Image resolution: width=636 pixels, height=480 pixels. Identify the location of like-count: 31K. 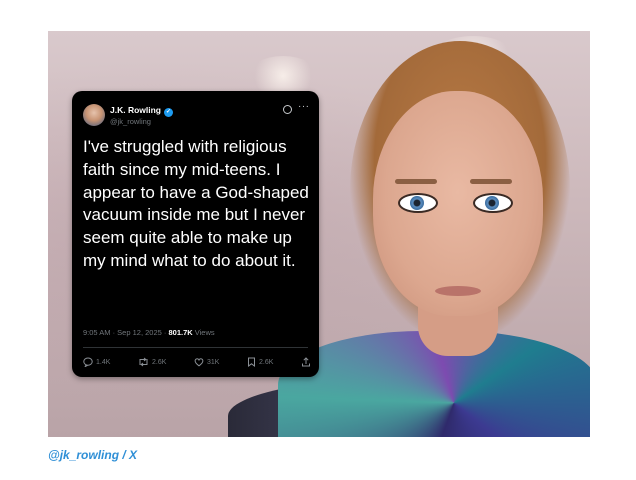
(213, 362).